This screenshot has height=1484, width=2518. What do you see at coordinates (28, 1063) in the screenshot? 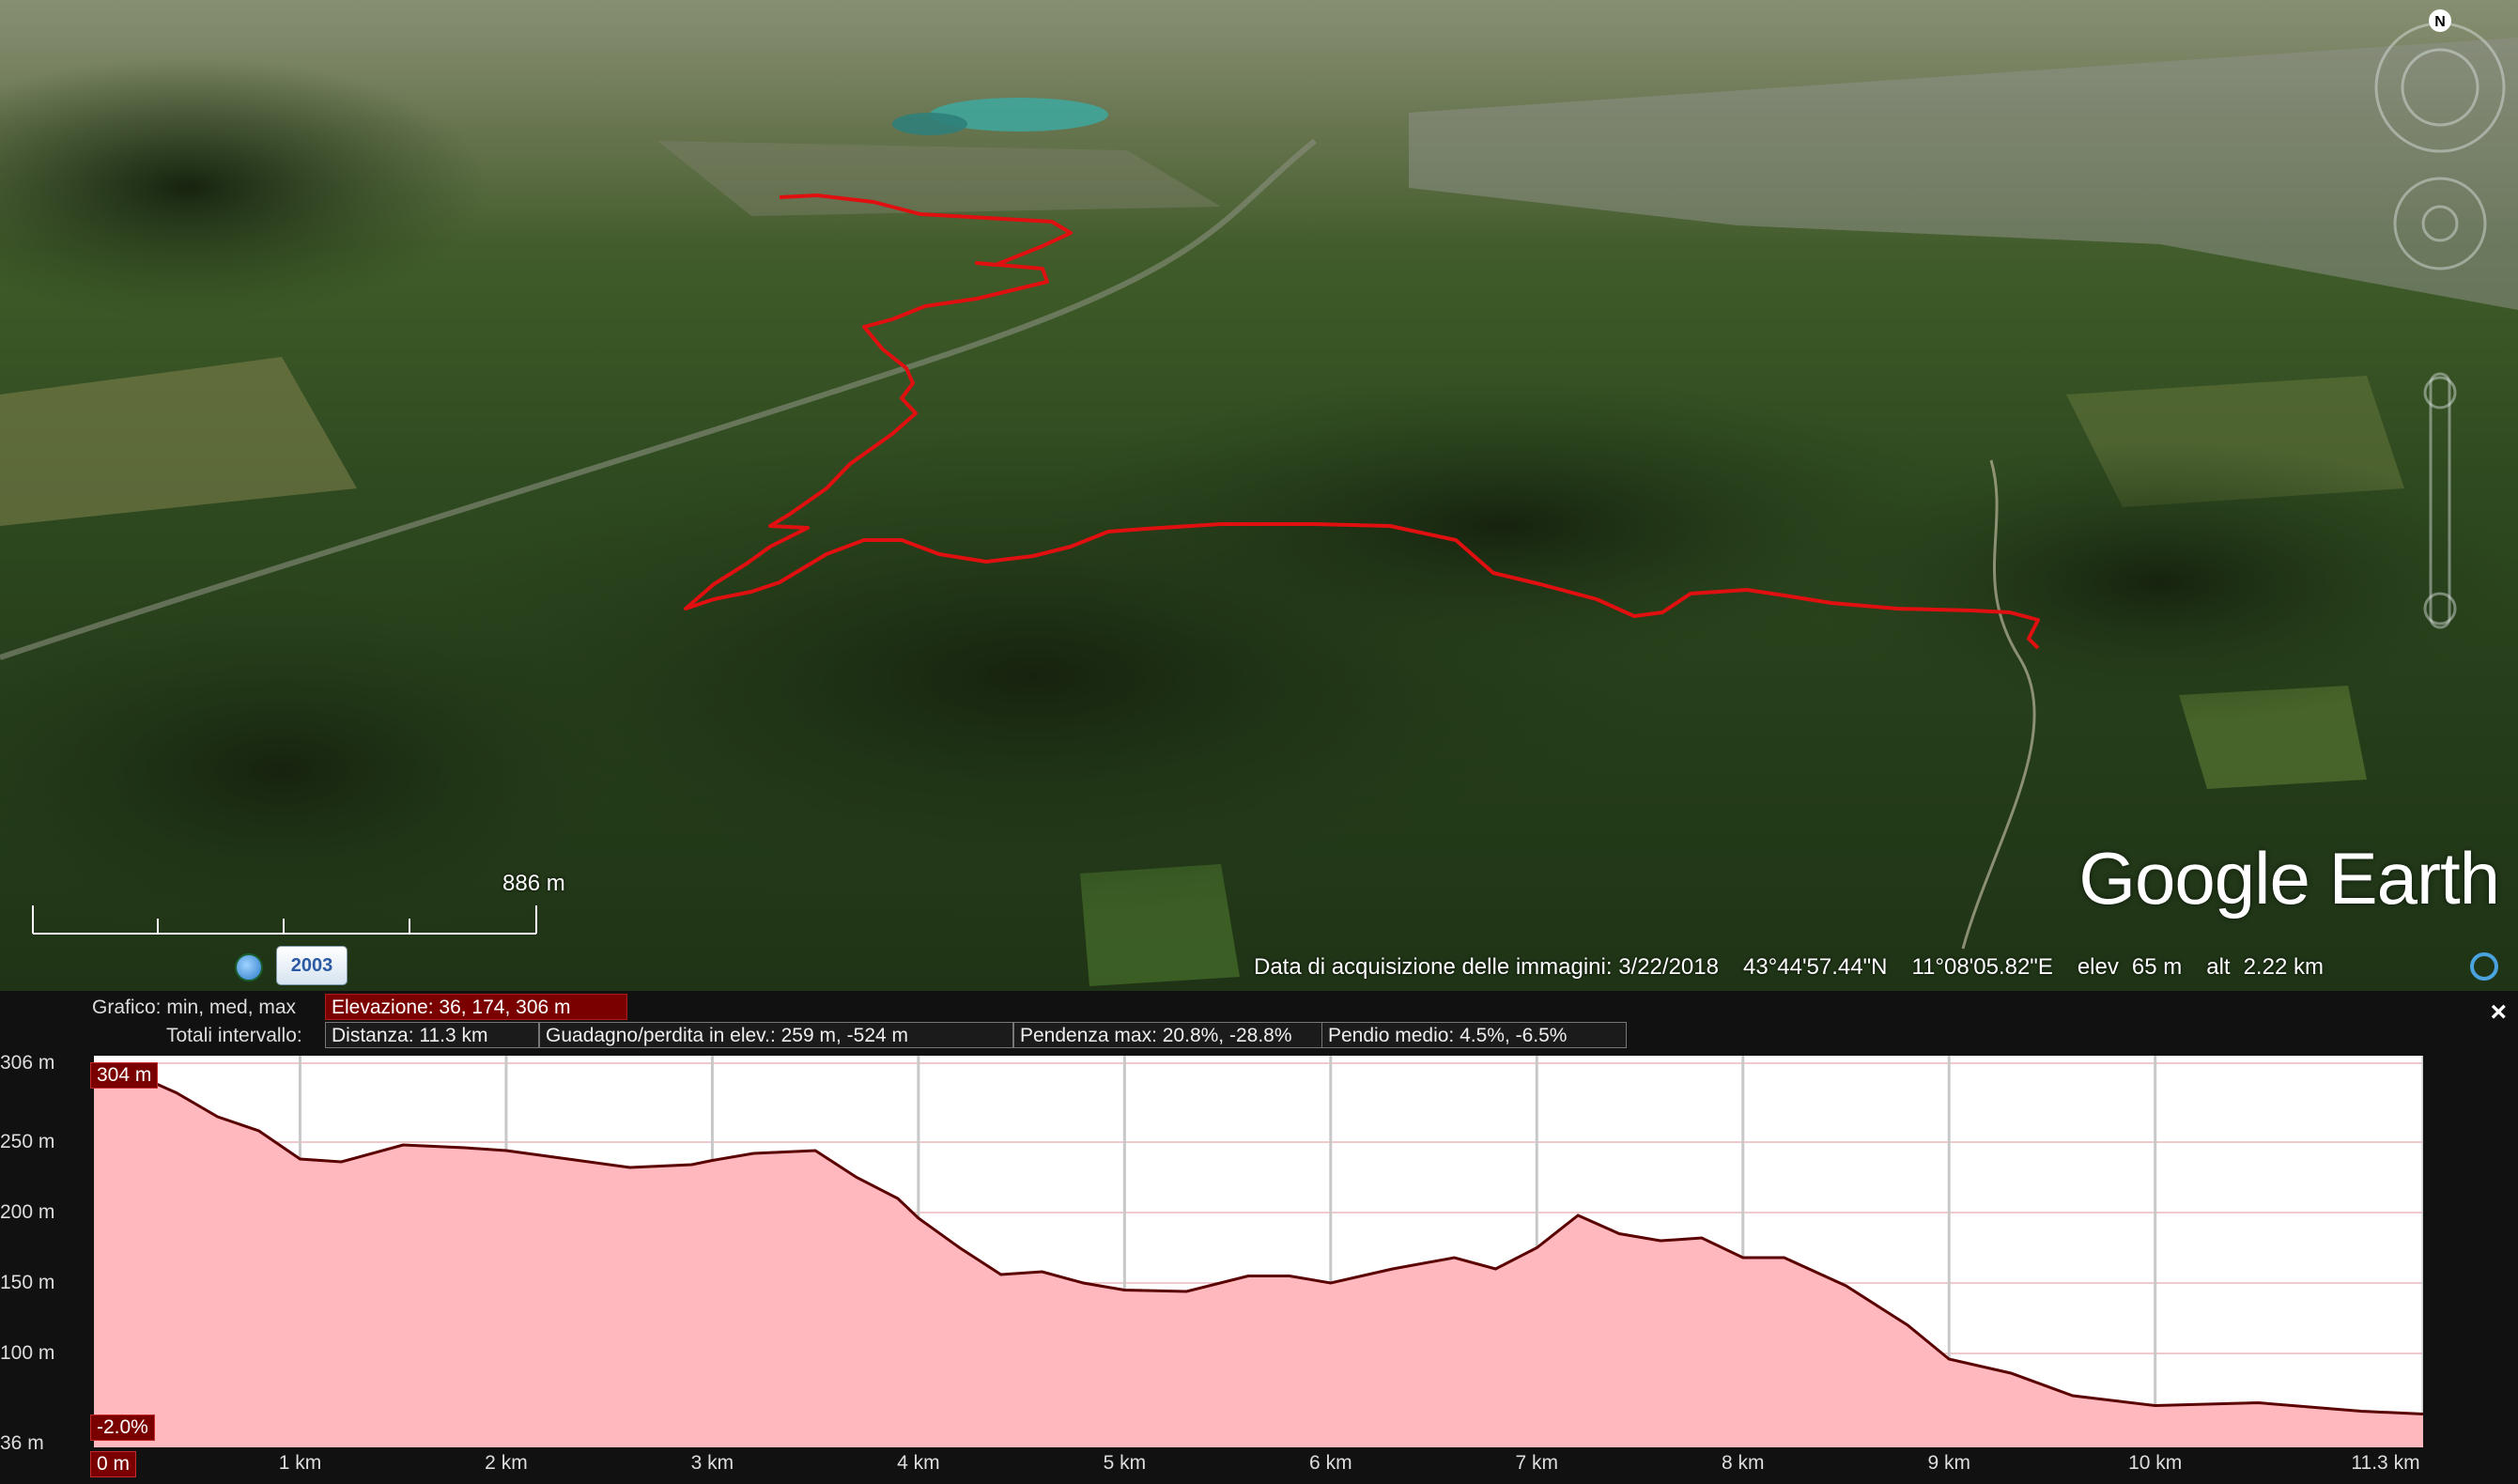
I see `y-tick-label: 306 m` at bounding box center [28, 1063].